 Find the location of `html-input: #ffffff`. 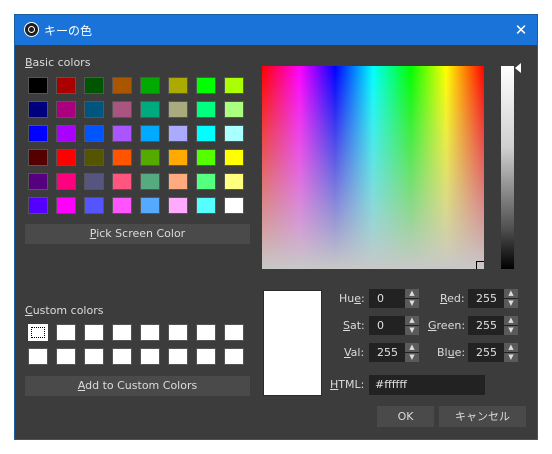

html-input: #ffffff is located at coordinates (427, 385).